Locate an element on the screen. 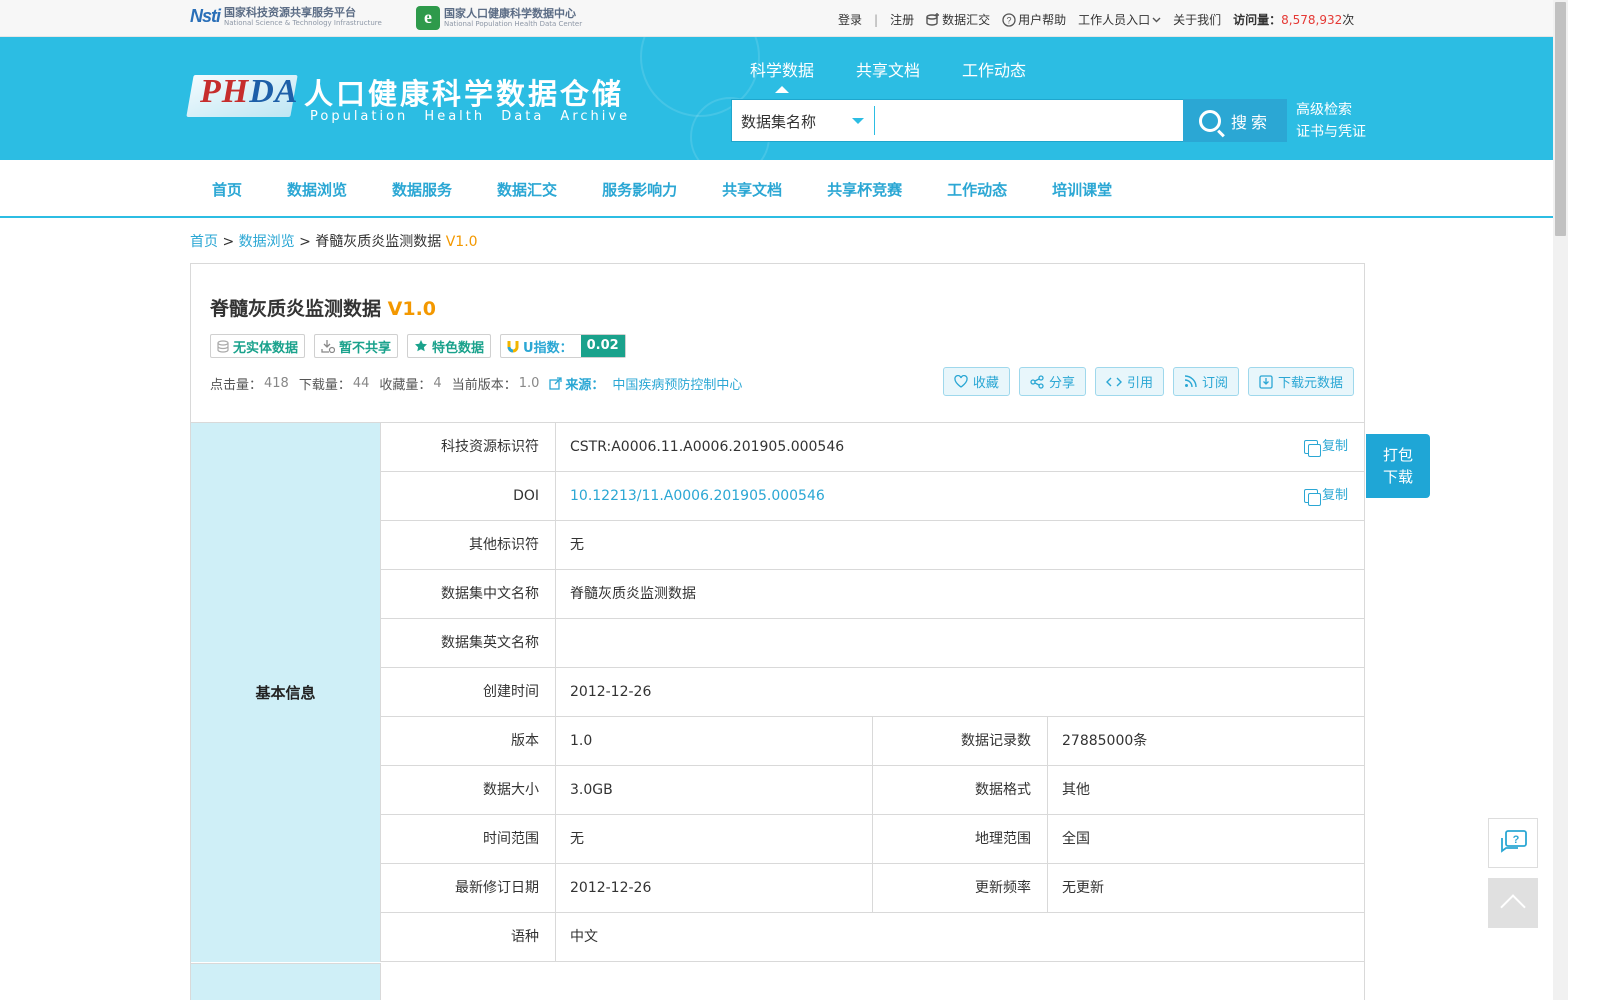 The image size is (1600, 1000). tag-featured-label: 特色数据 is located at coordinates (458, 348).